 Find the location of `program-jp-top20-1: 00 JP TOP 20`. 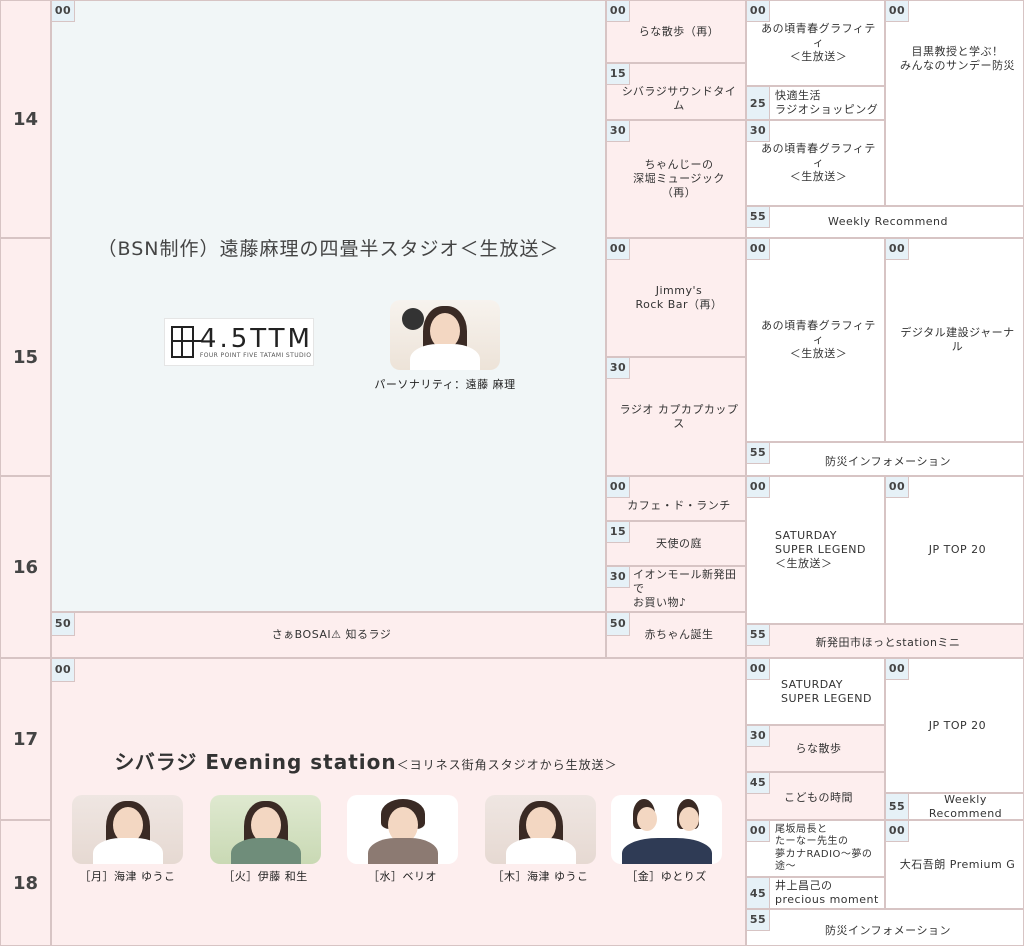

program-jp-top20-1: 00 JP TOP 20 is located at coordinates (954, 550).